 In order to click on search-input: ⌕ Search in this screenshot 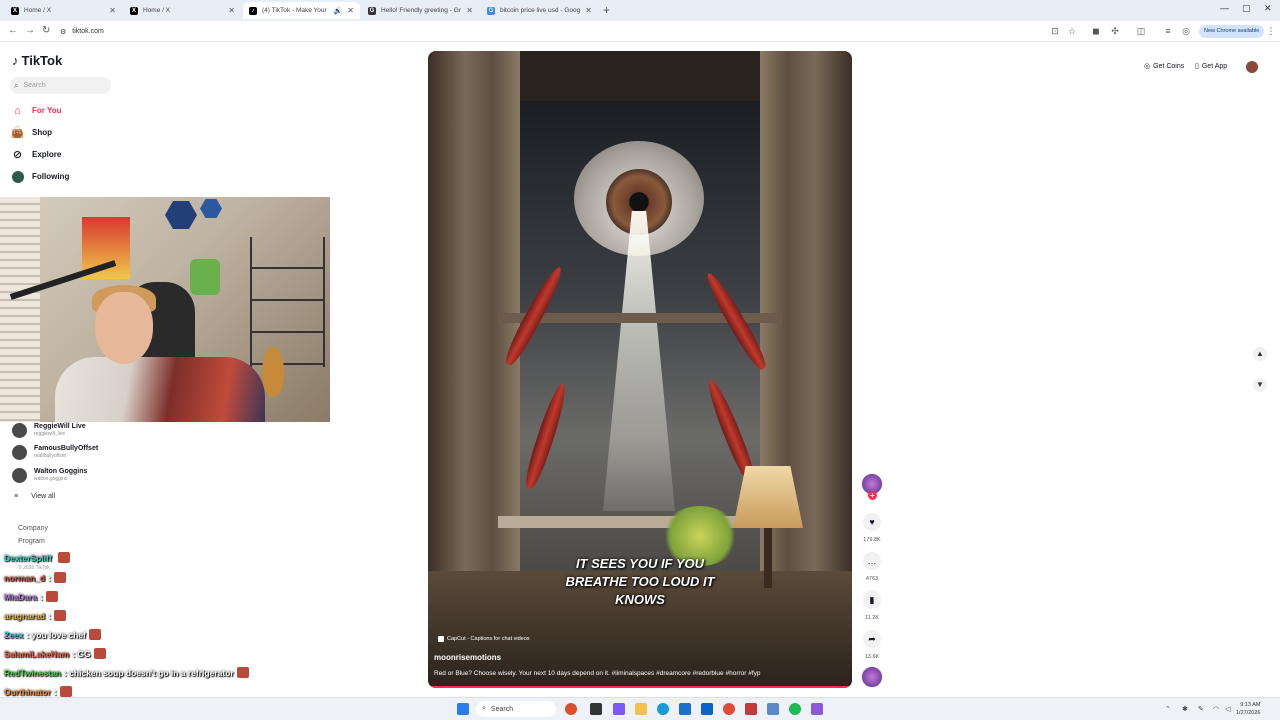, I will do `click(60, 85)`.